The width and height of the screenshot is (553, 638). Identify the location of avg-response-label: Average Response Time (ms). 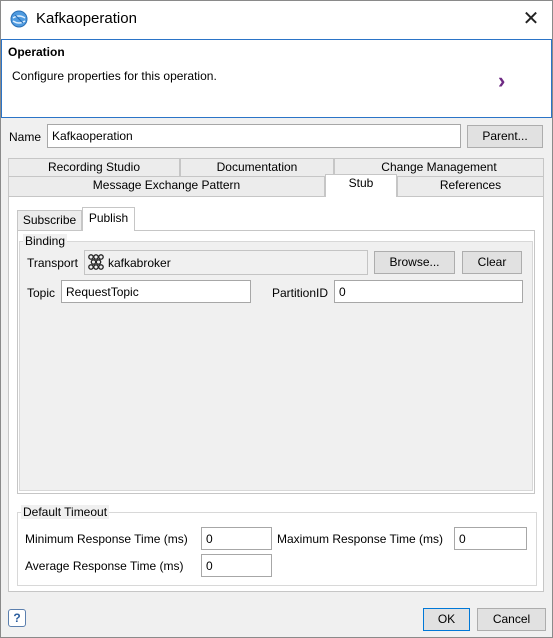
(104, 566).